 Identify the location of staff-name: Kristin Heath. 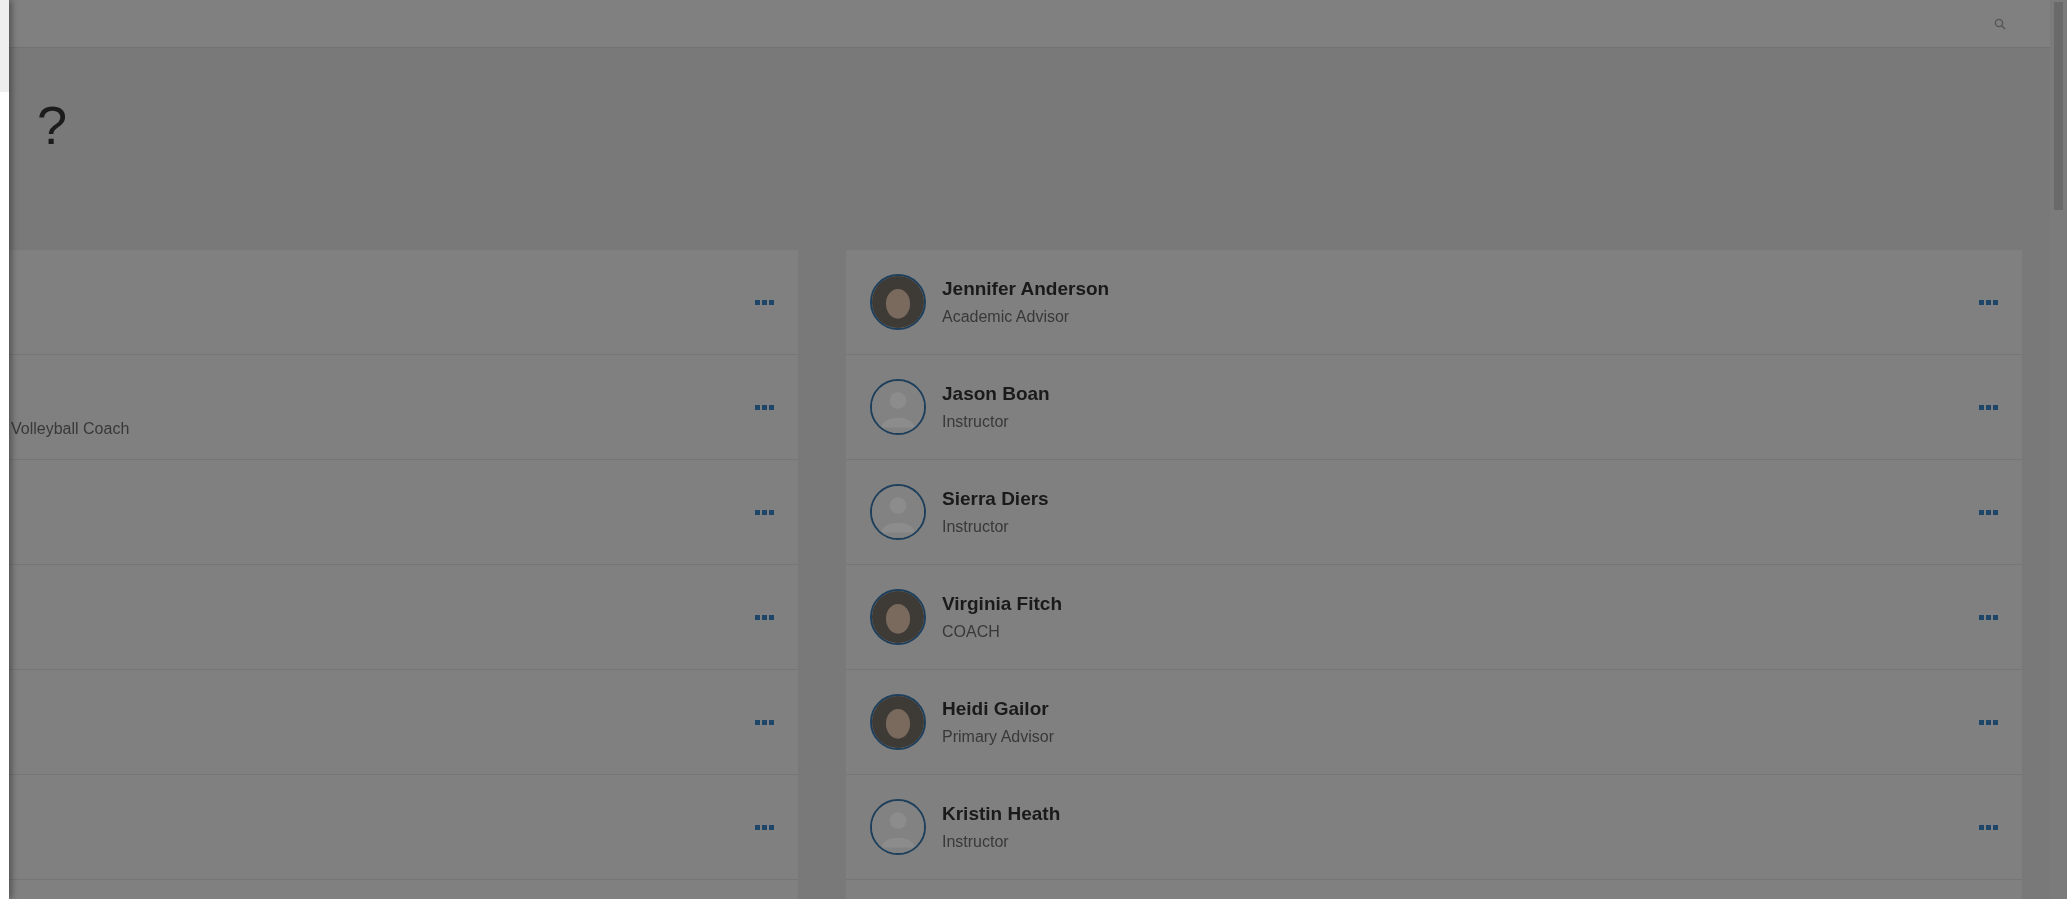
(1001, 814).